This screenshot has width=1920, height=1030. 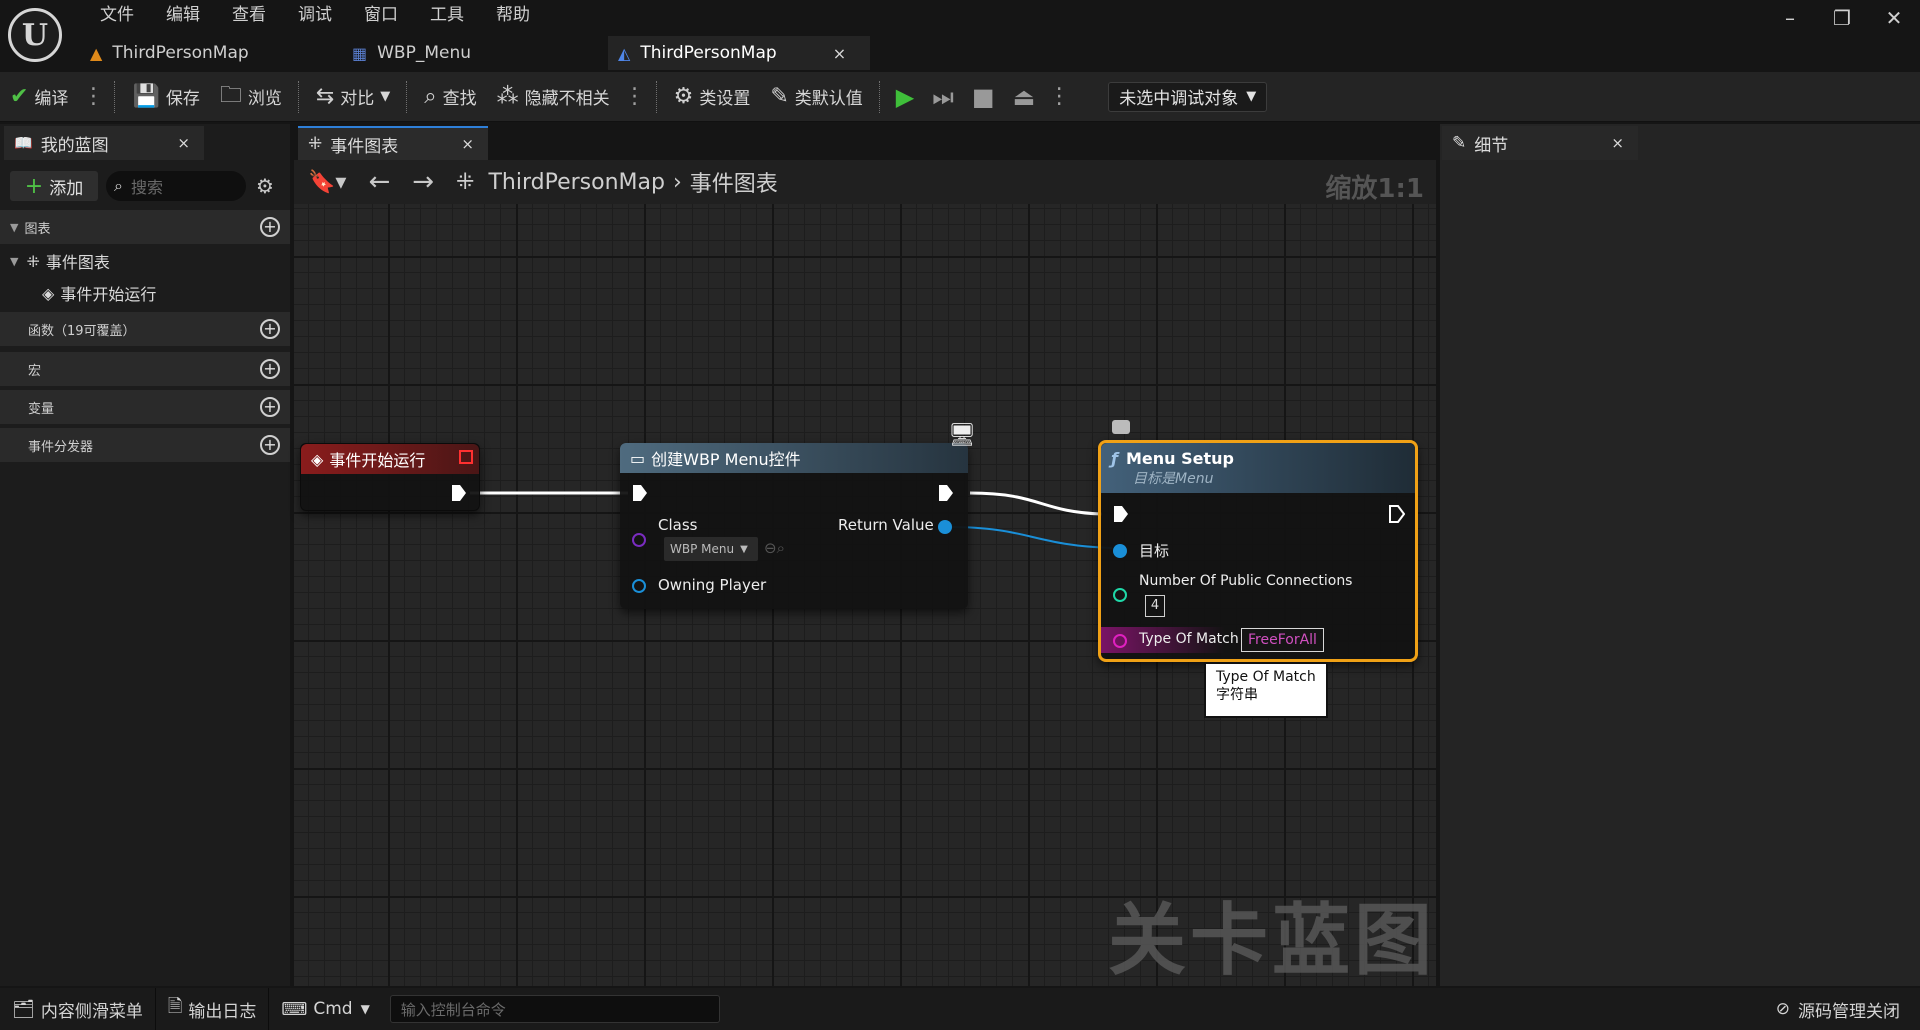 I want to click on owning-player-label: Owning Player, so click(x=712, y=585).